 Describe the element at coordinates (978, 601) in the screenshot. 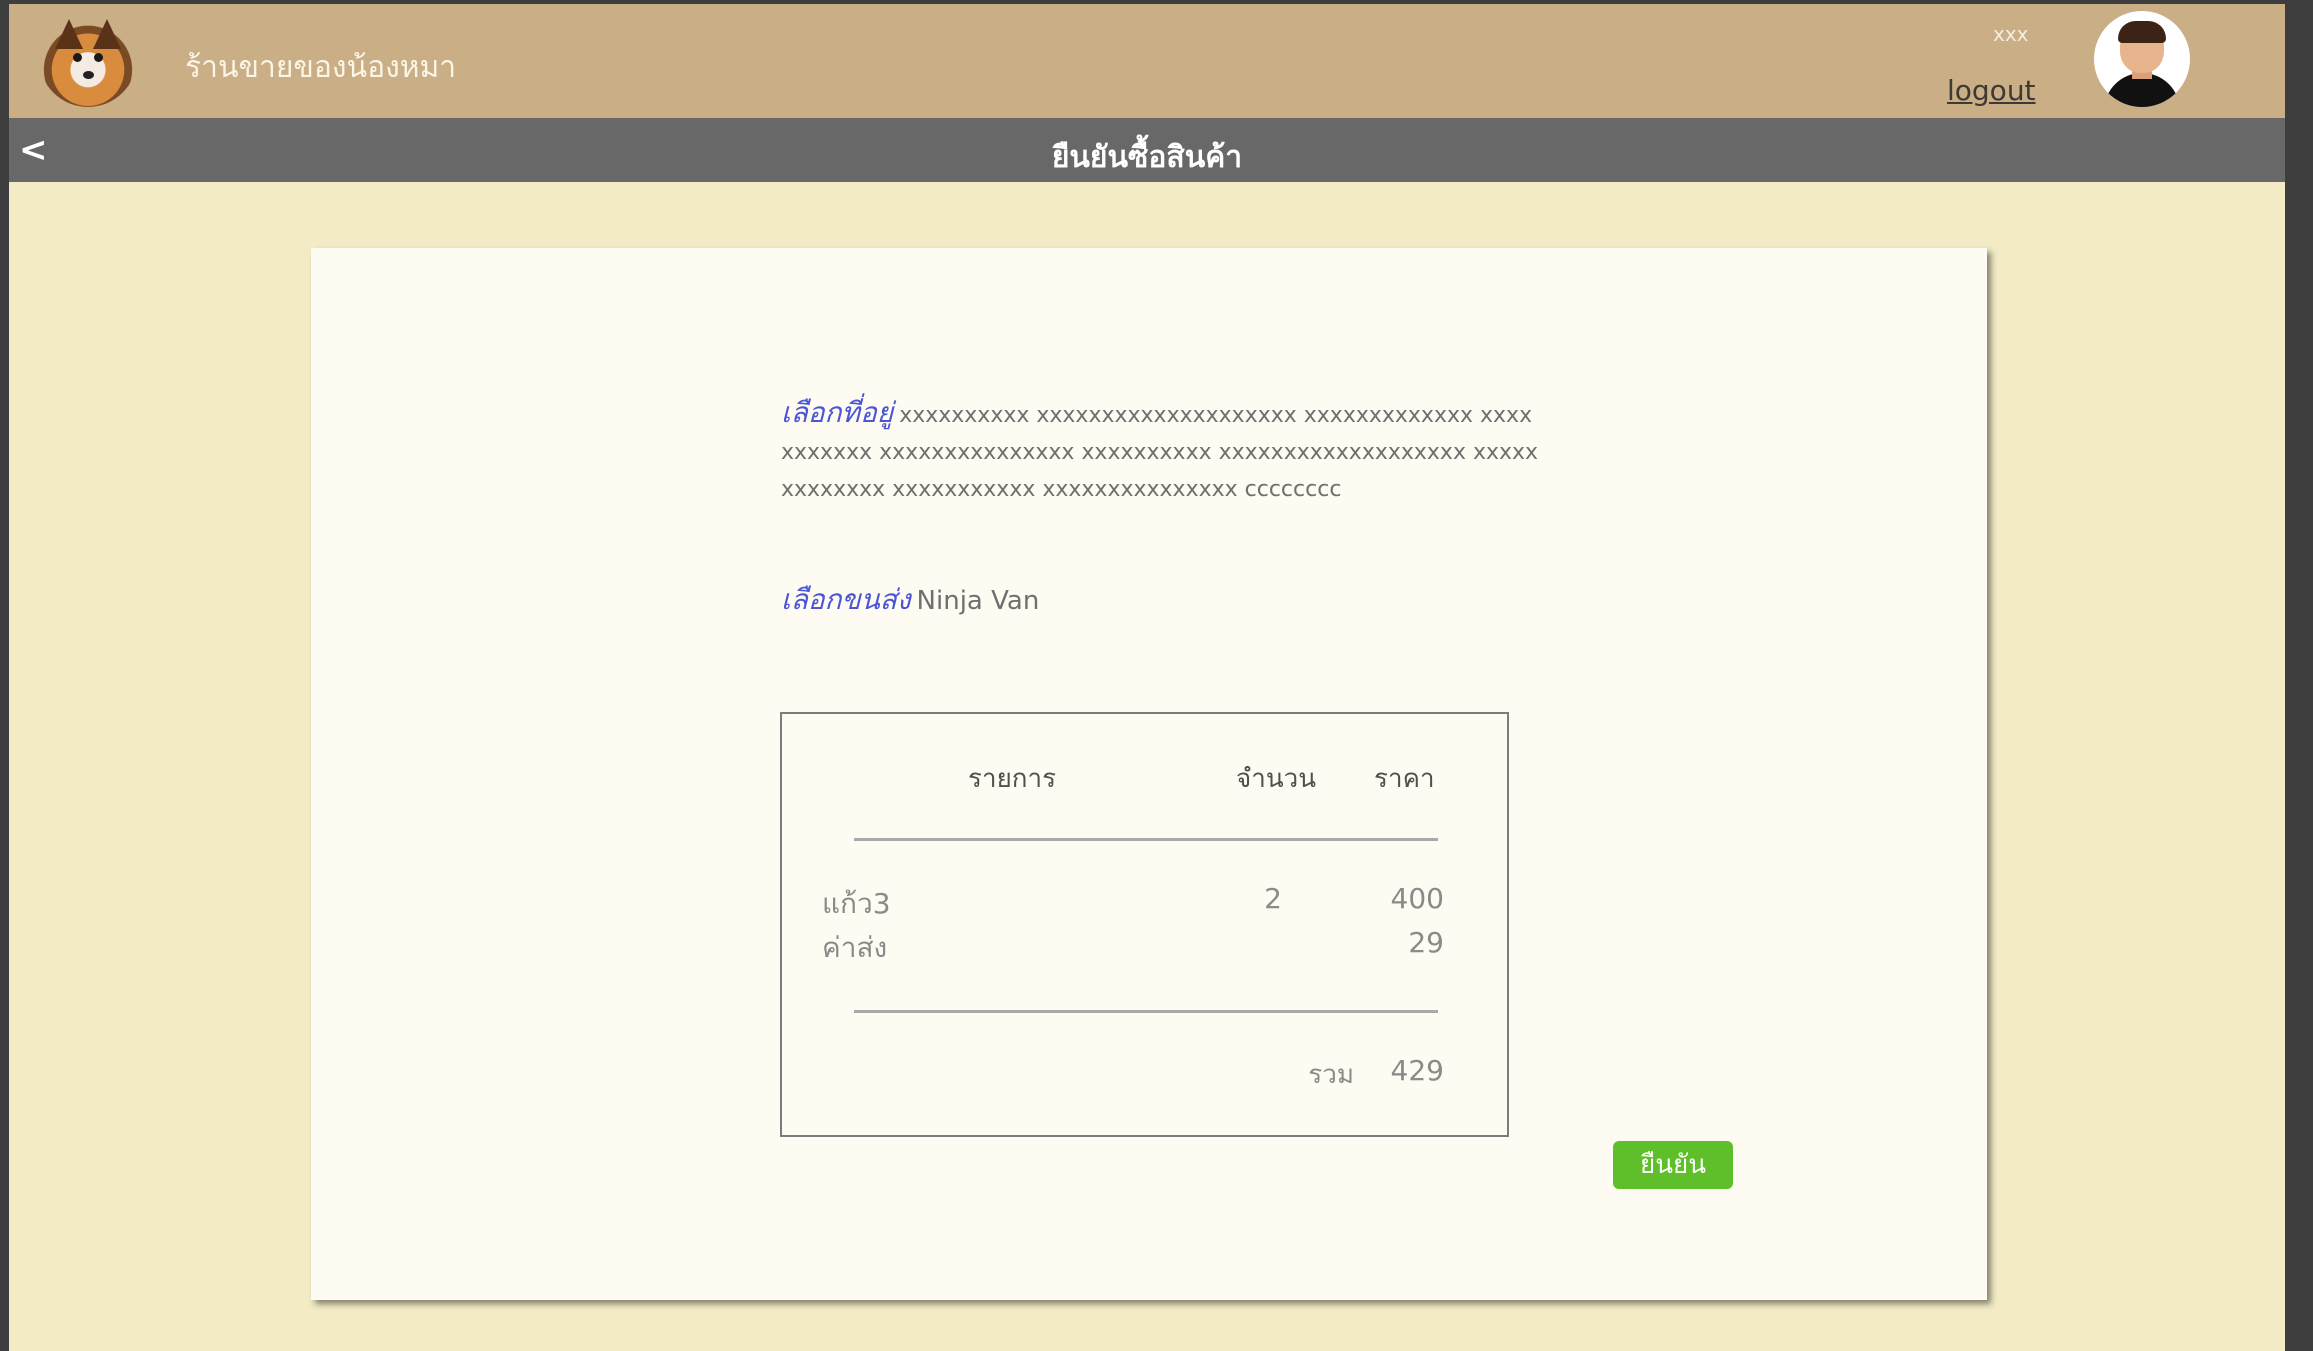

I see `shipping-value: Ninja Van` at that location.